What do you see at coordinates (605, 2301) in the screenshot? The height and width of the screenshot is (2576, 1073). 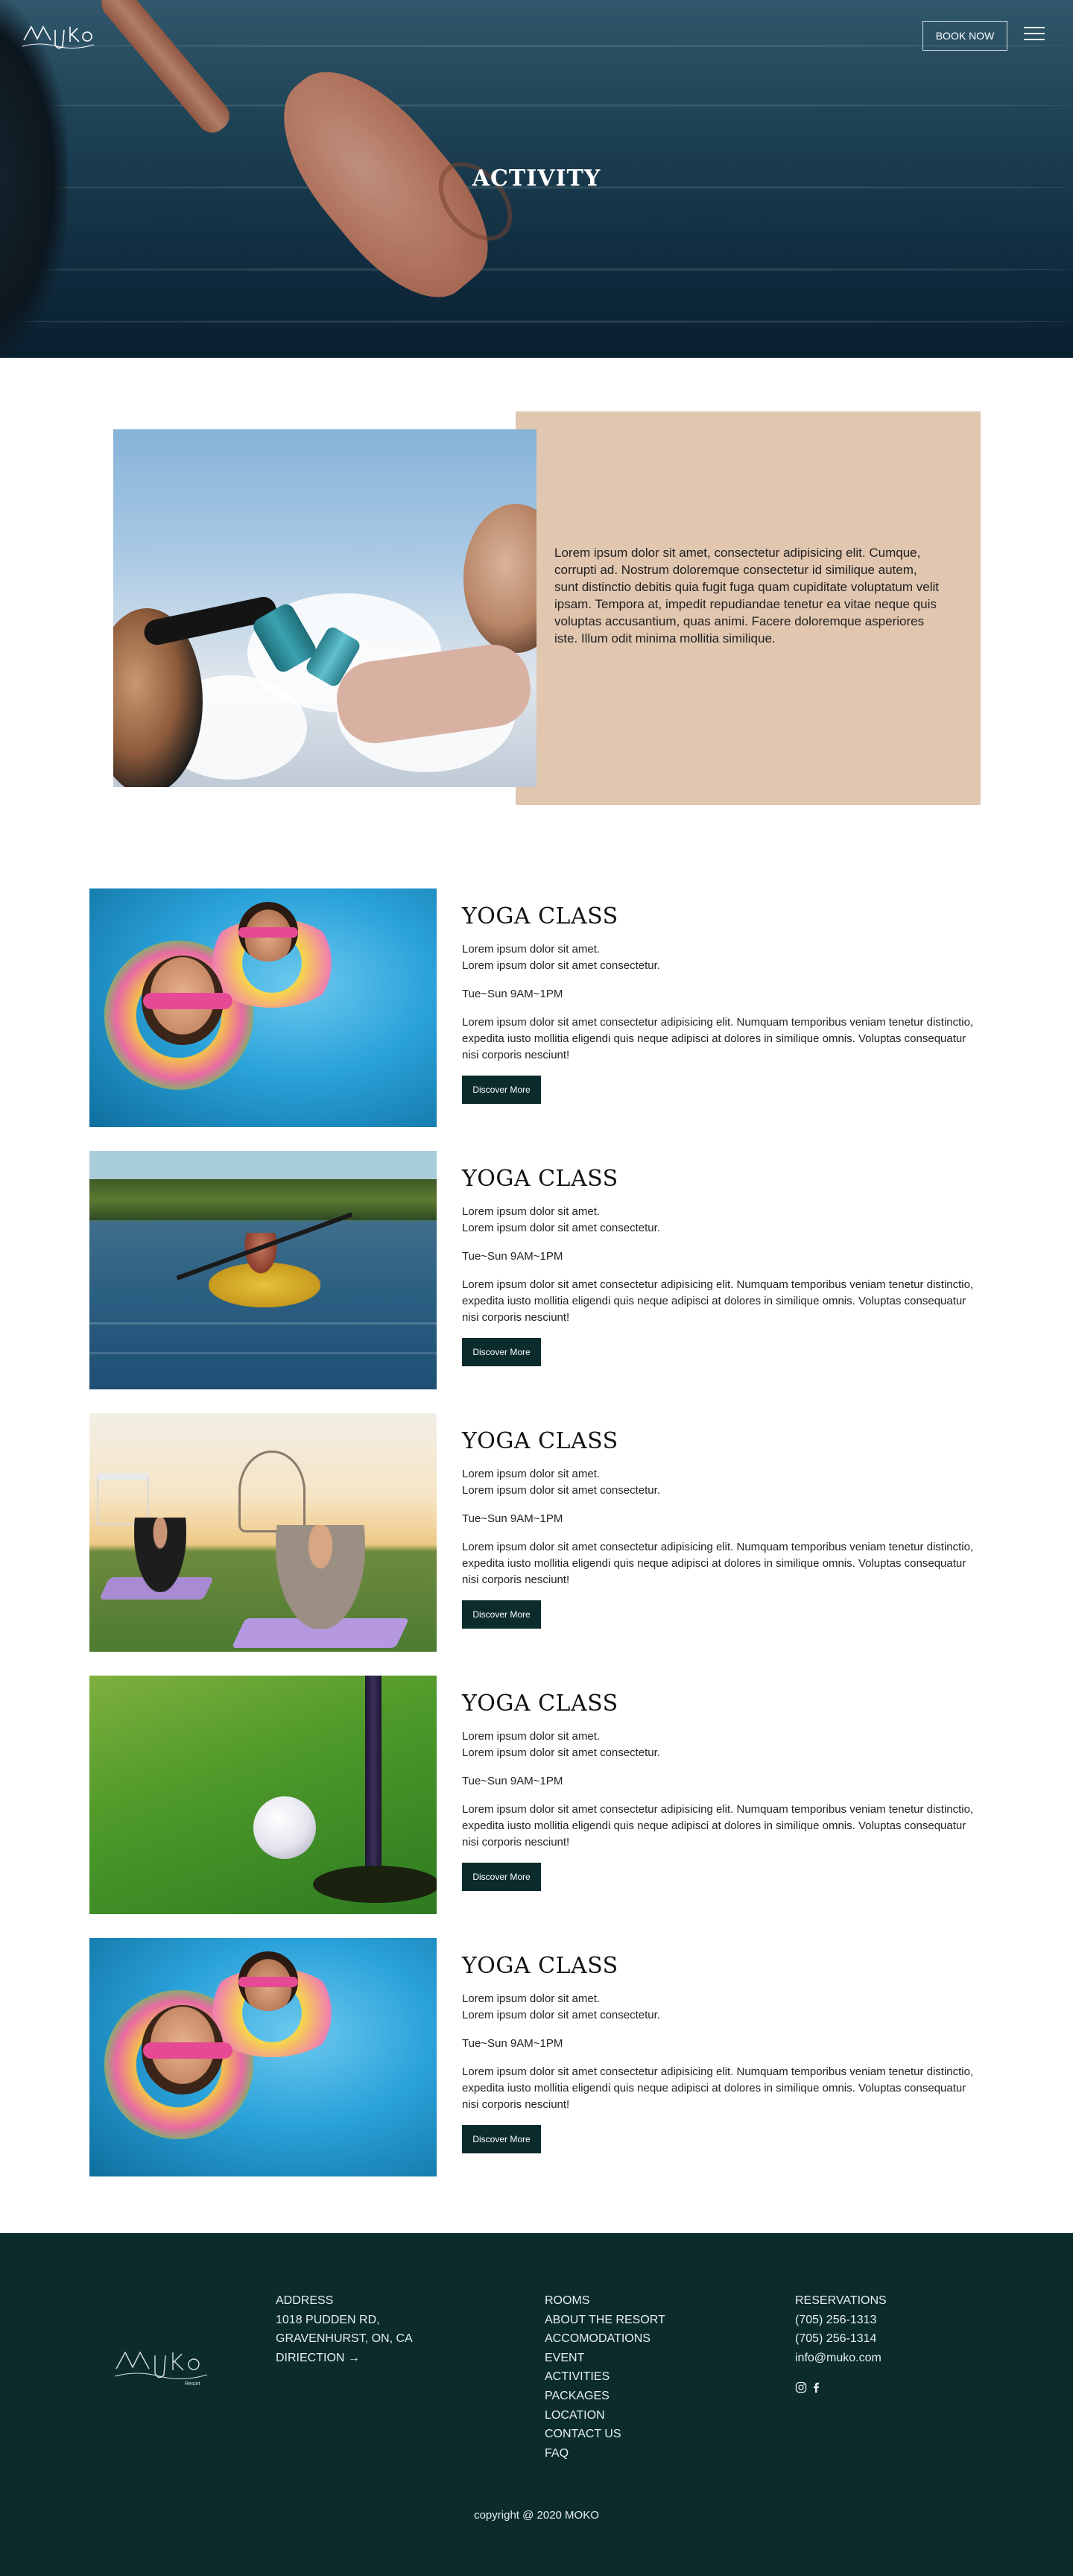 I see `footer-link-rooms: ROOMS` at bounding box center [605, 2301].